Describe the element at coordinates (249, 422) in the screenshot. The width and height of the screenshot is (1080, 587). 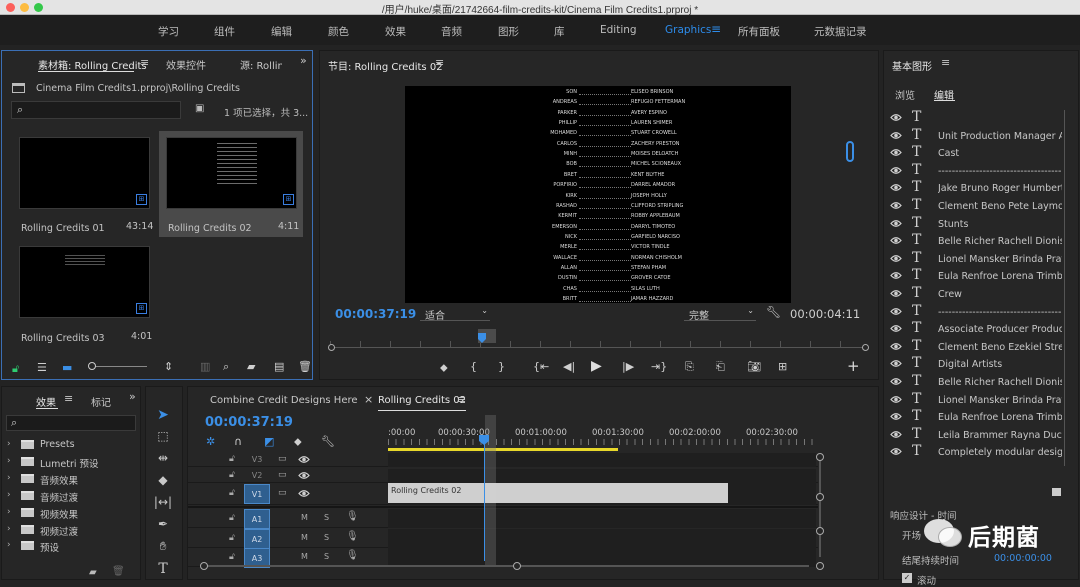
I see `timeline-playhead-timecode: 00:00:37:19` at that location.